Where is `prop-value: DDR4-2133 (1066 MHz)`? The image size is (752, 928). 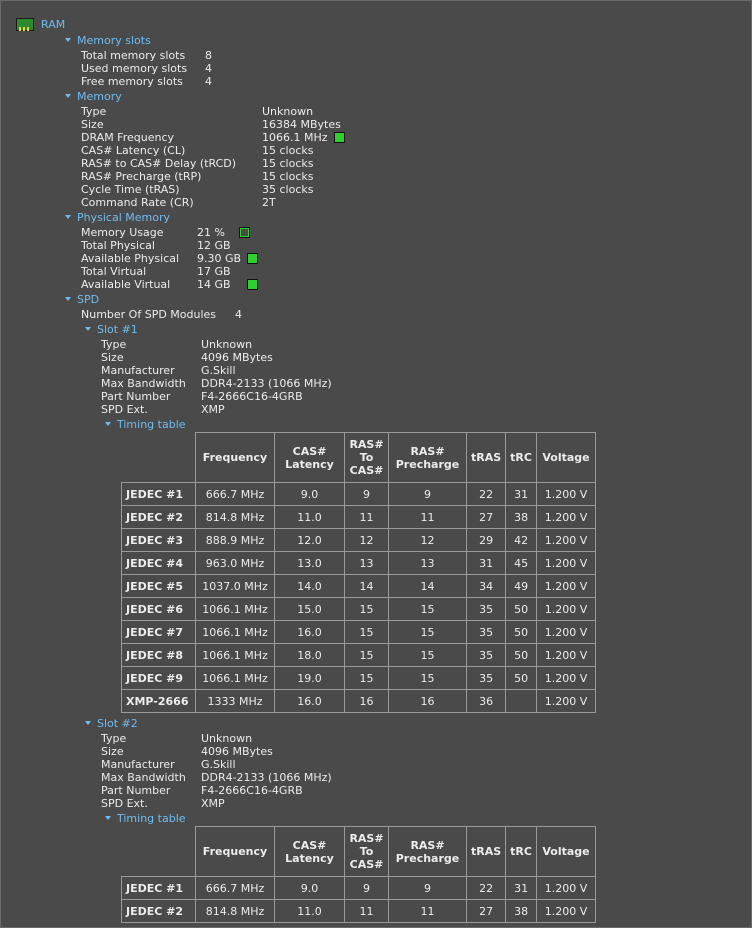
prop-value: DDR4-2133 (1066 MHz) is located at coordinates (266, 383).